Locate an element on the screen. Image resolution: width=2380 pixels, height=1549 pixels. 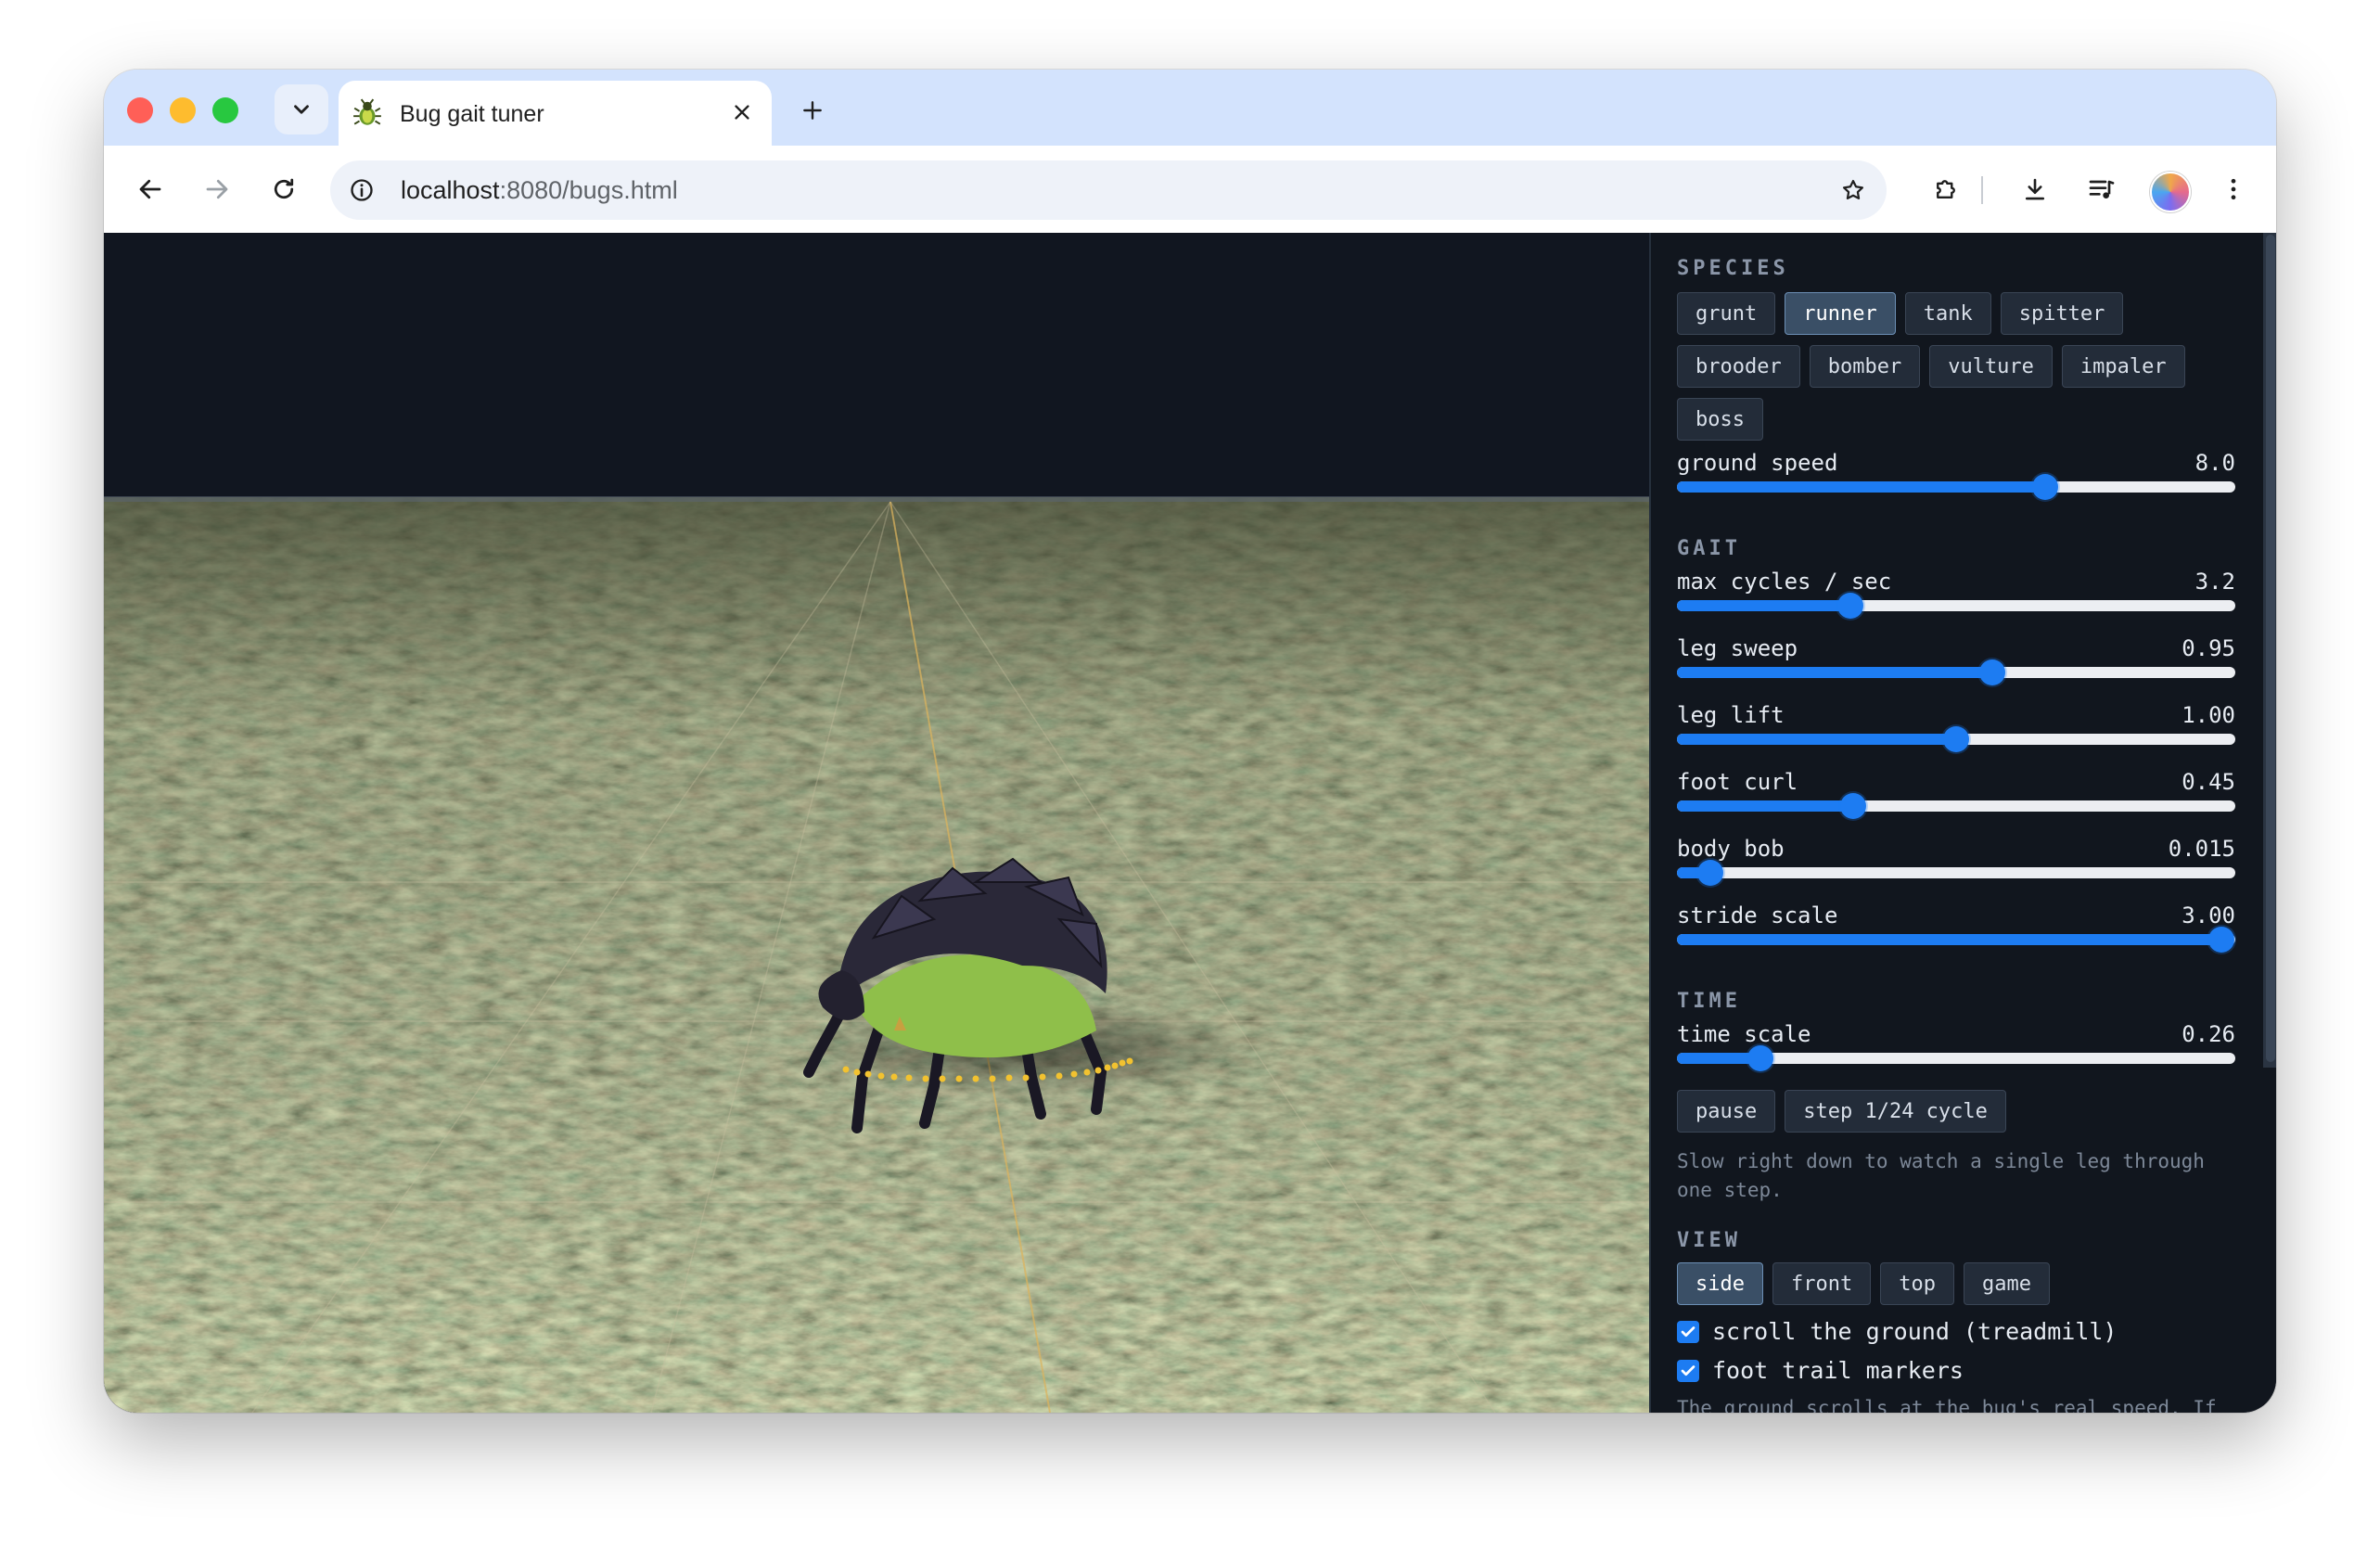
slider-label: body bob is located at coordinates (1731, 849).